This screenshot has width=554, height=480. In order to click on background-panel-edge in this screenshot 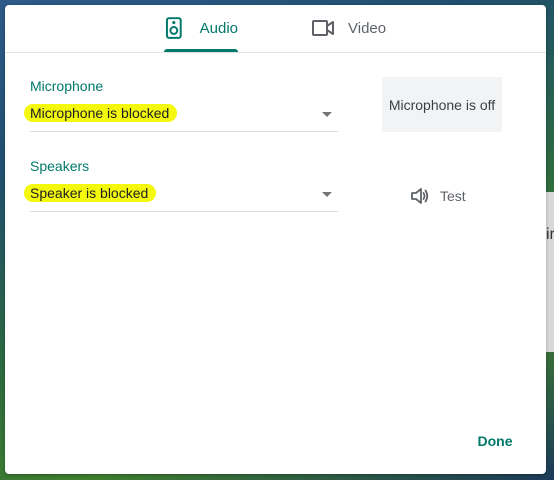, I will do `click(550, 272)`.